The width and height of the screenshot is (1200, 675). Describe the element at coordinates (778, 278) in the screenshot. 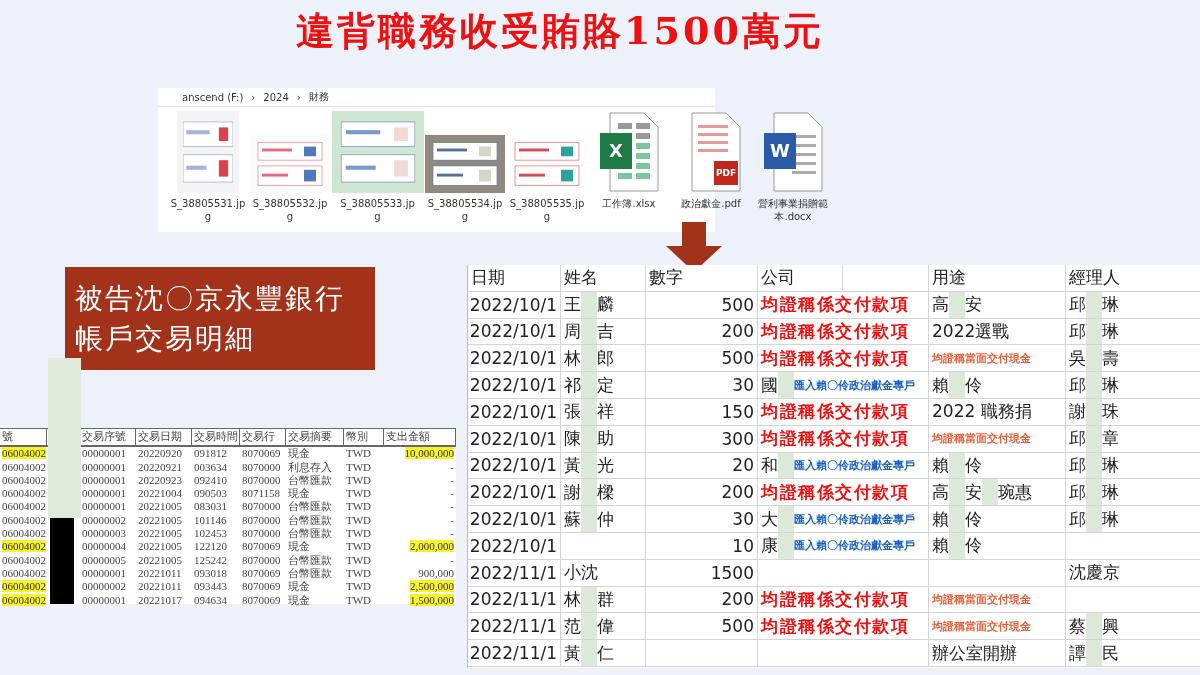

I see `column-header: 公司` at that location.